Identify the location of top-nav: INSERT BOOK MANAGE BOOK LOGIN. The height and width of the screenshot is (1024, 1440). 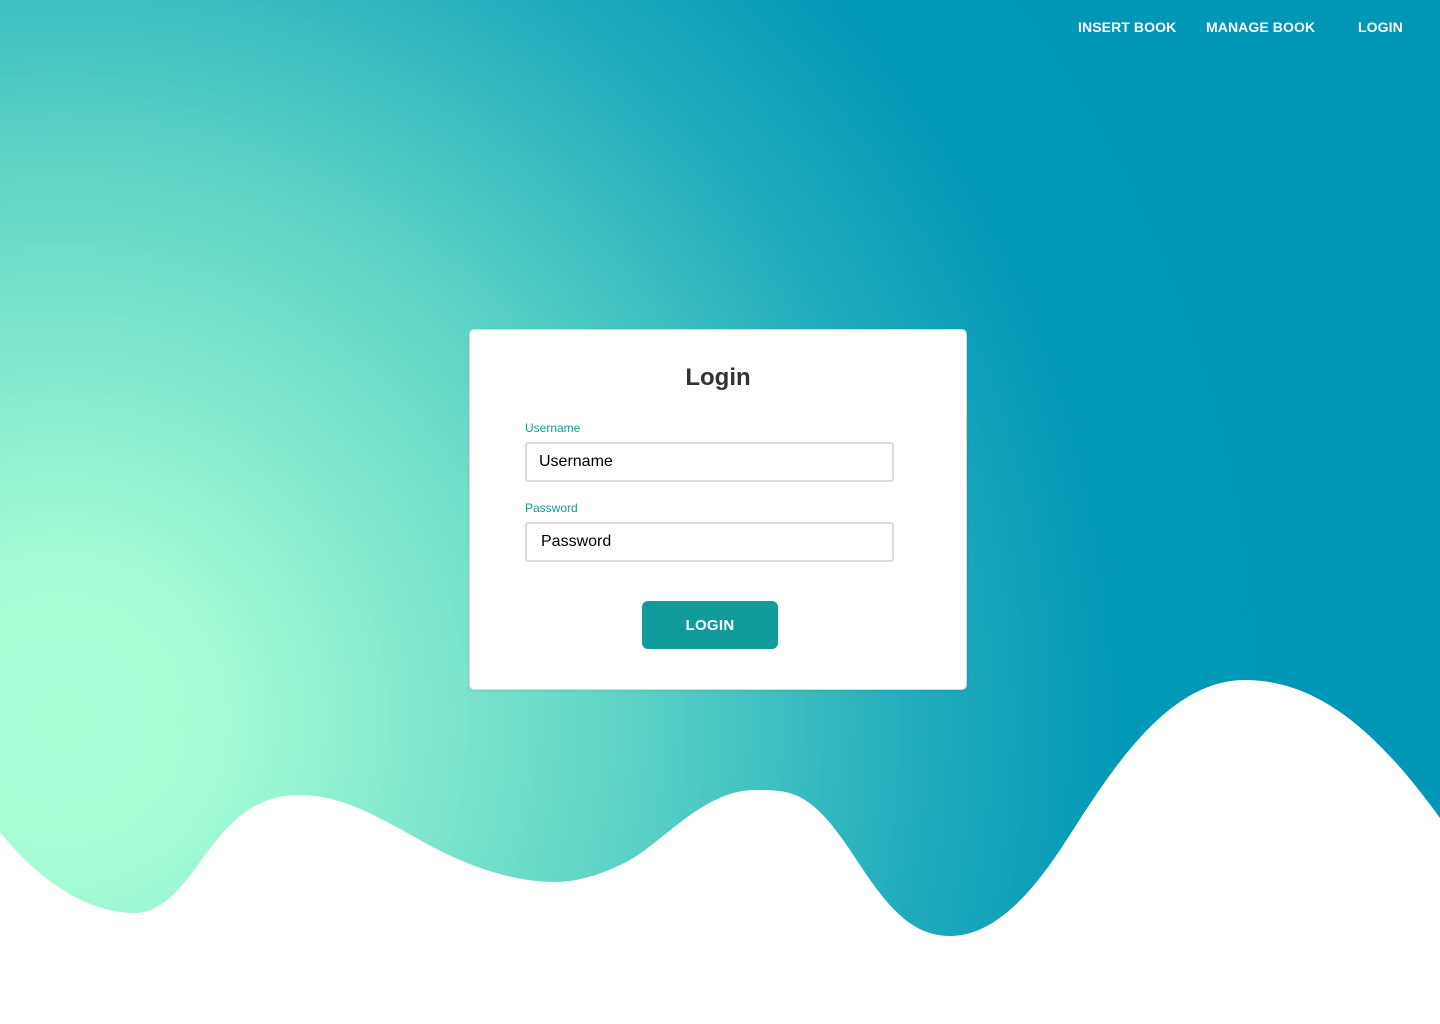
(720, 27).